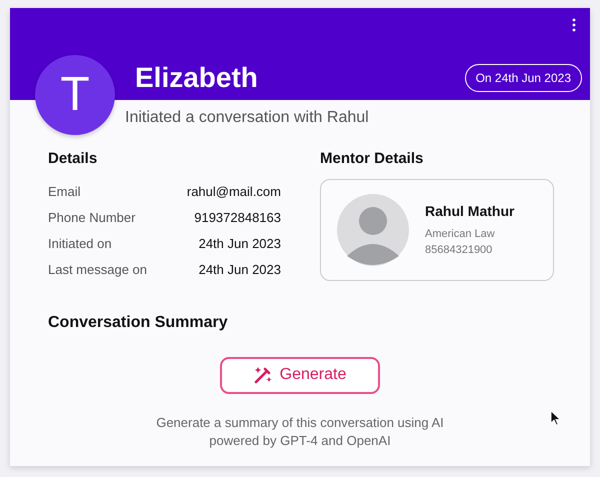 The image size is (600, 477). Describe the element at coordinates (574, 25) in the screenshot. I see `more-icon` at that location.